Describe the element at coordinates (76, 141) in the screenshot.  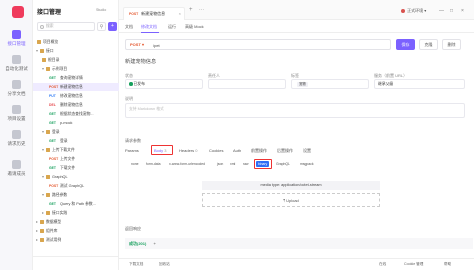
I see `tree-endpoint: GET 登录` at that location.